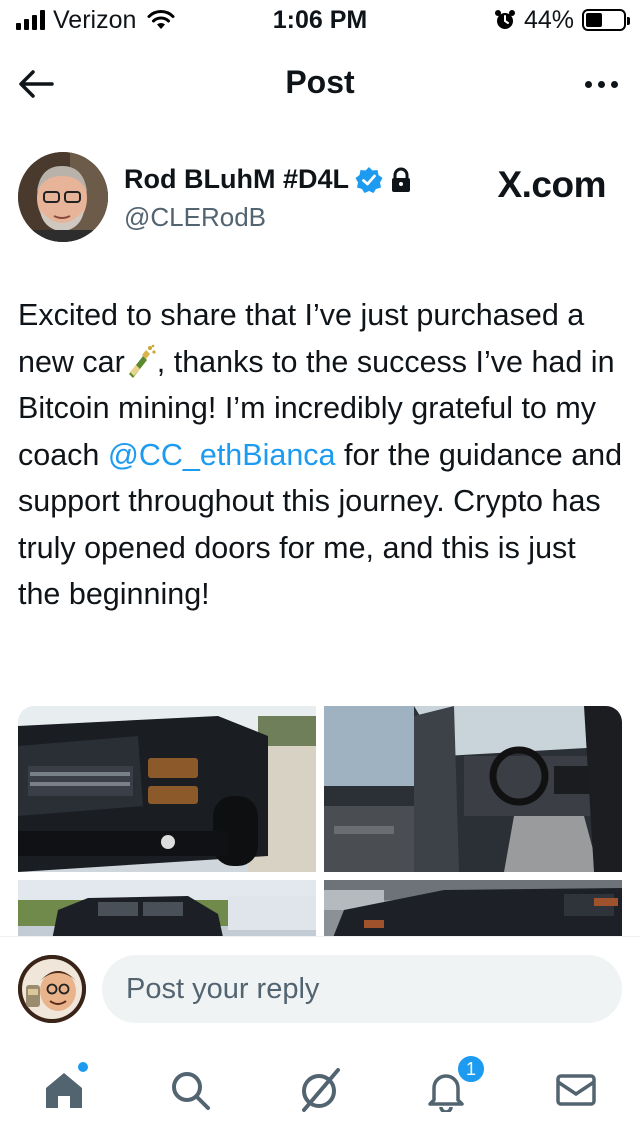 The height and width of the screenshot is (1136, 640). I want to click on page-title: Post, so click(320, 82).